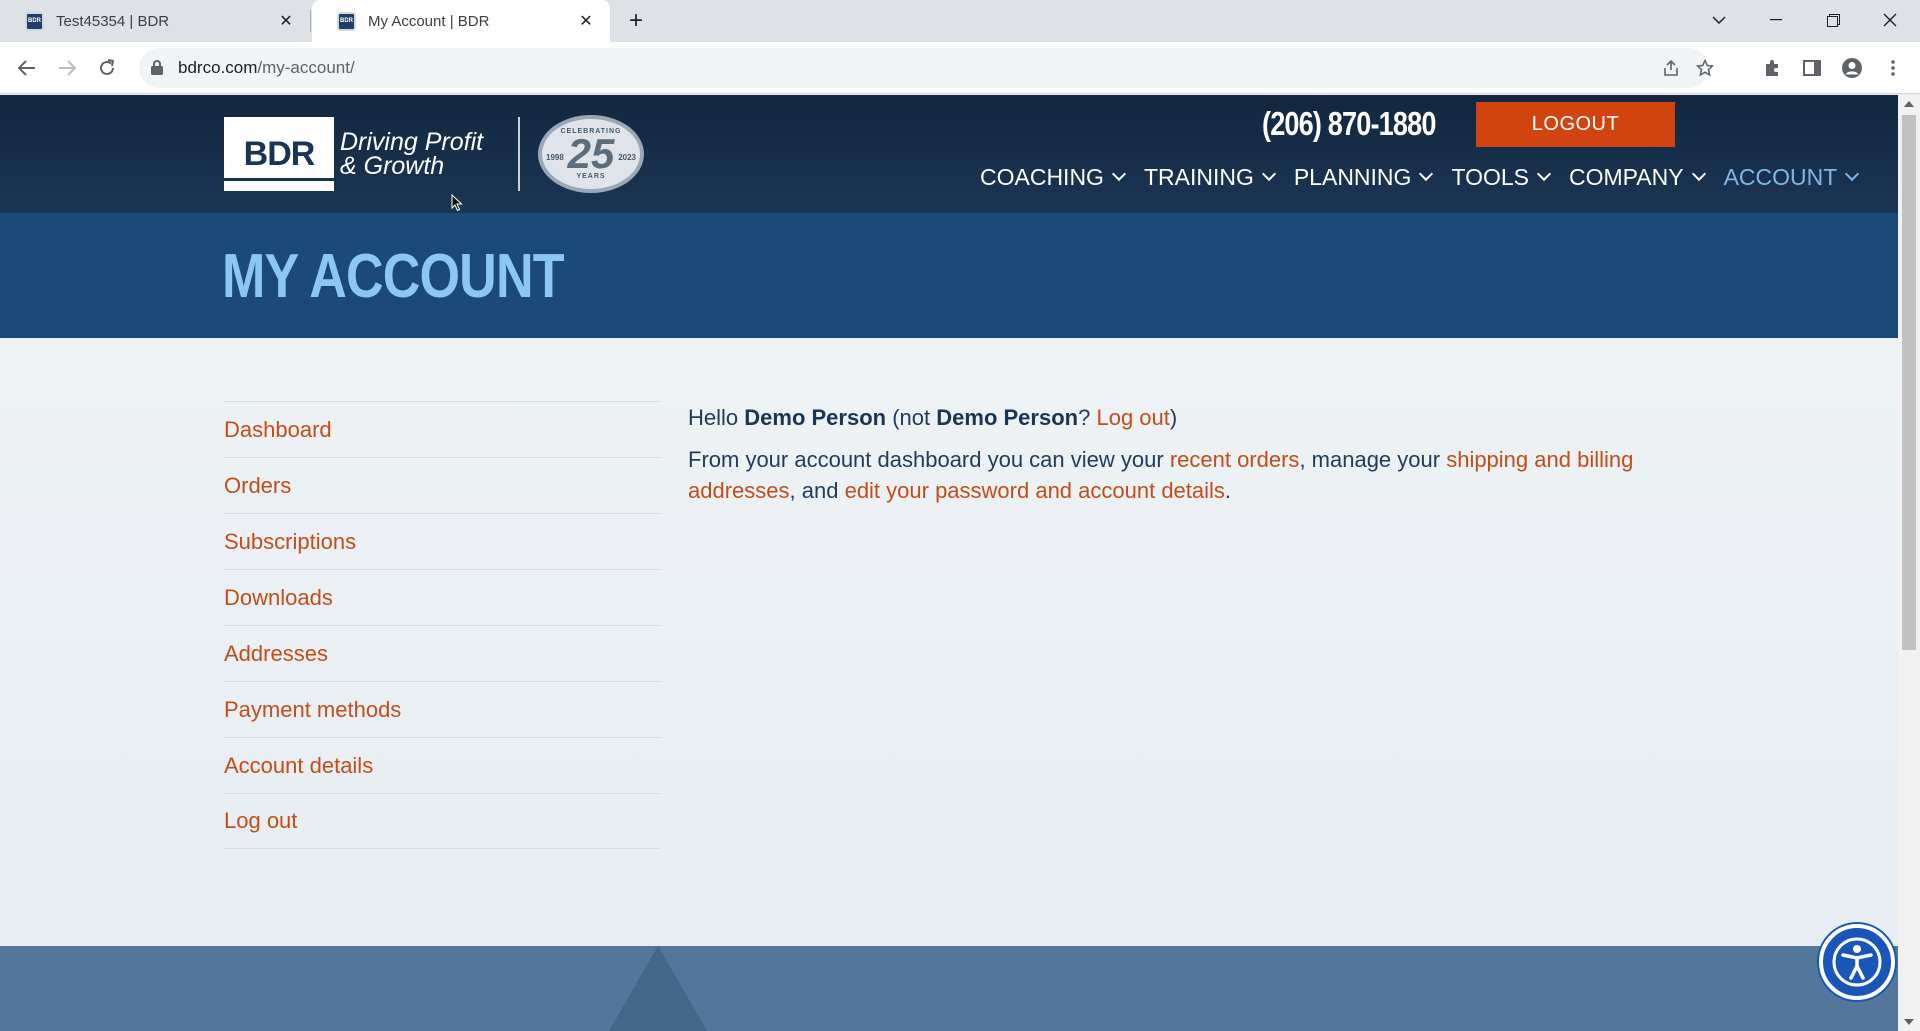  What do you see at coordinates (279, 154) in the screenshot?
I see `logo-wordmark: BDR` at bounding box center [279, 154].